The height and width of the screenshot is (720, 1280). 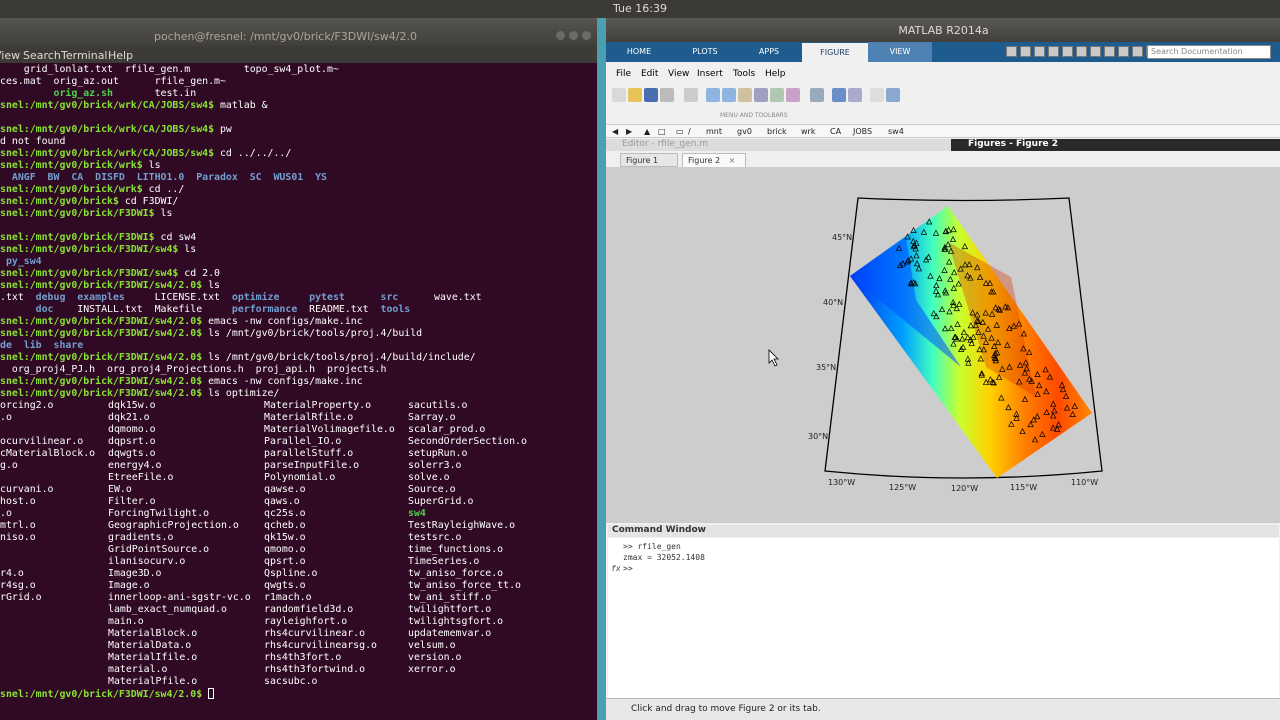 What do you see at coordinates (943, 618) in the screenshot?
I see `command-window: >> rfile_gen zmax = 32052.1408 >> fx` at bounding box center [943, 618].